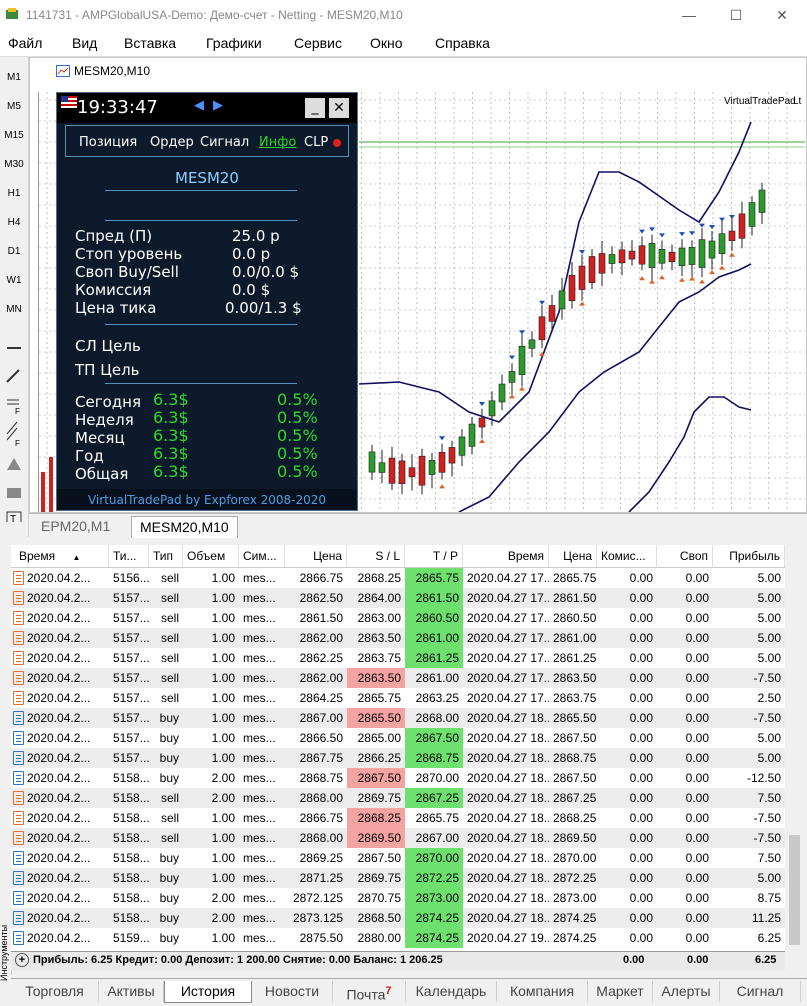 The height and width of the screenshot is (1006, 807). Describe the element at coordinates (234, 43) in the screenshot. I see `menu-charts: Графики` at that location.